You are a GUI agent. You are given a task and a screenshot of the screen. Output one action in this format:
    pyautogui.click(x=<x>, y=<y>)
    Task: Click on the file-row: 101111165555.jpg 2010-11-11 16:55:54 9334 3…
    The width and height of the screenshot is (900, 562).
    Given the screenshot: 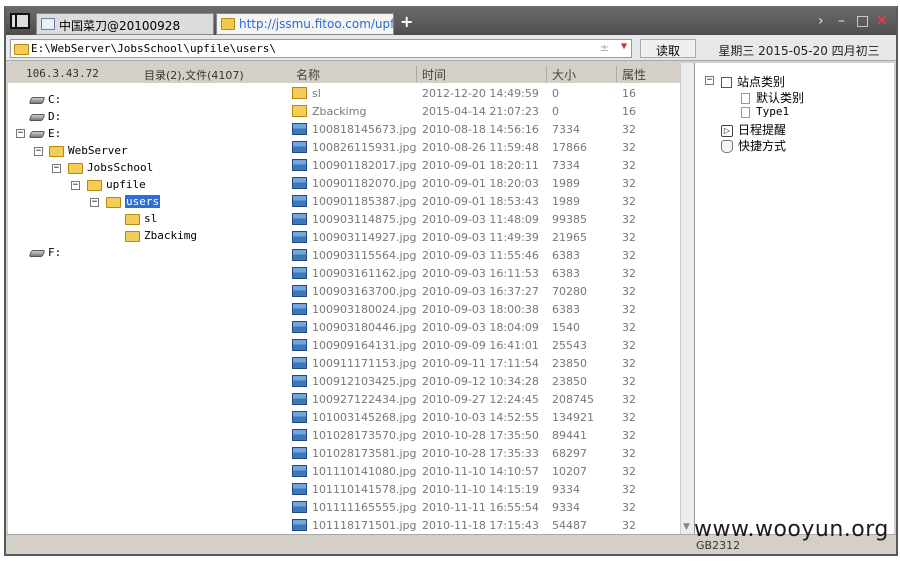 What is the action you would take?
    pyautogui.click(x=485, y=508)
    